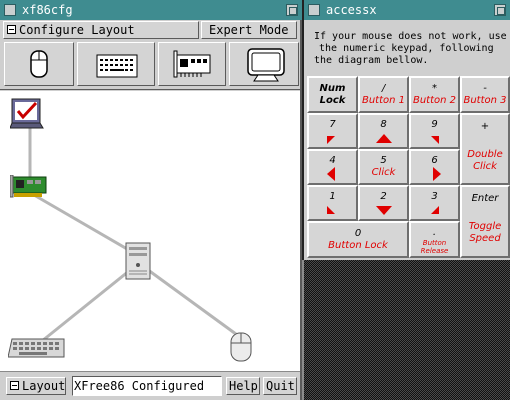 The height and width of the screenshot is (400, 510). I want to click on card-icon, so click(192, 64).